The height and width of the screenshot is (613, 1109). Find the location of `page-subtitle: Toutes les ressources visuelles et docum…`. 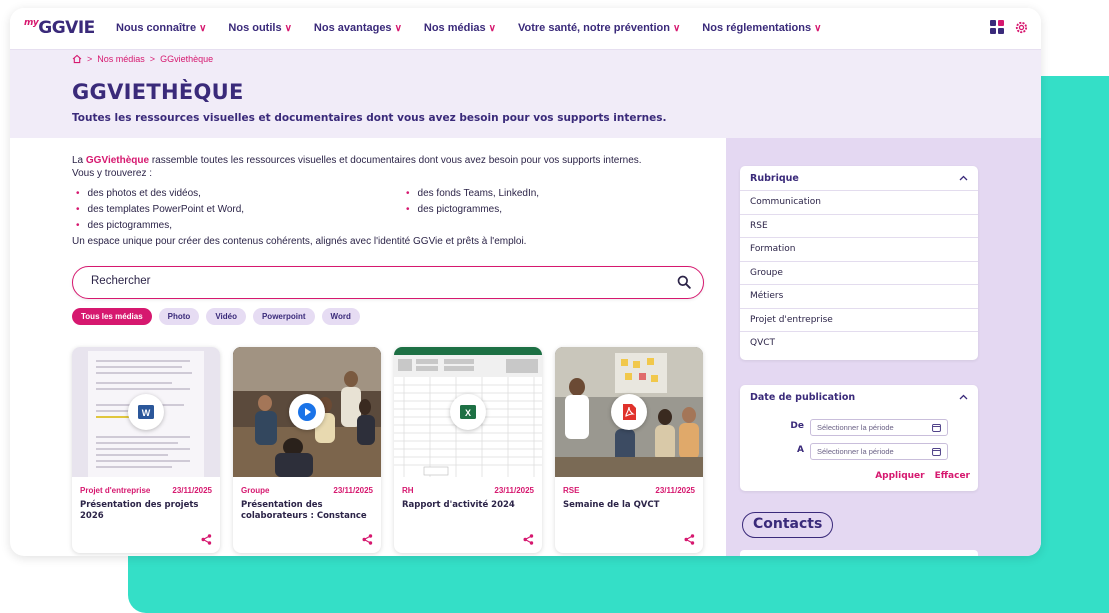

page-subtitle: Toutes les ressources visuelles et docum… is located at coordinates (369, 118).